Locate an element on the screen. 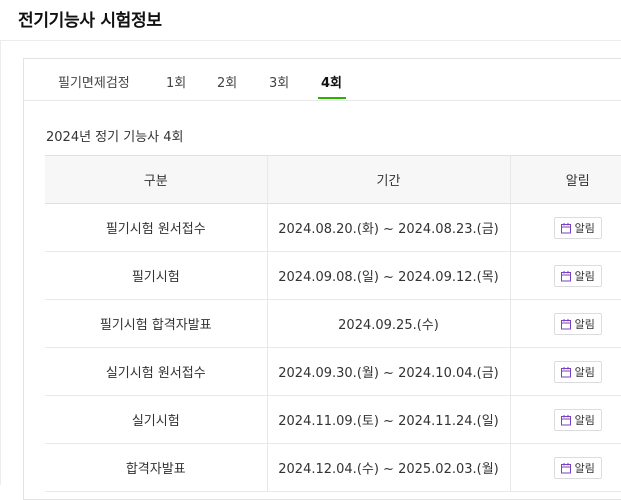  row-period: 2024.09.25.(수) is located at coordinates (388, 323).